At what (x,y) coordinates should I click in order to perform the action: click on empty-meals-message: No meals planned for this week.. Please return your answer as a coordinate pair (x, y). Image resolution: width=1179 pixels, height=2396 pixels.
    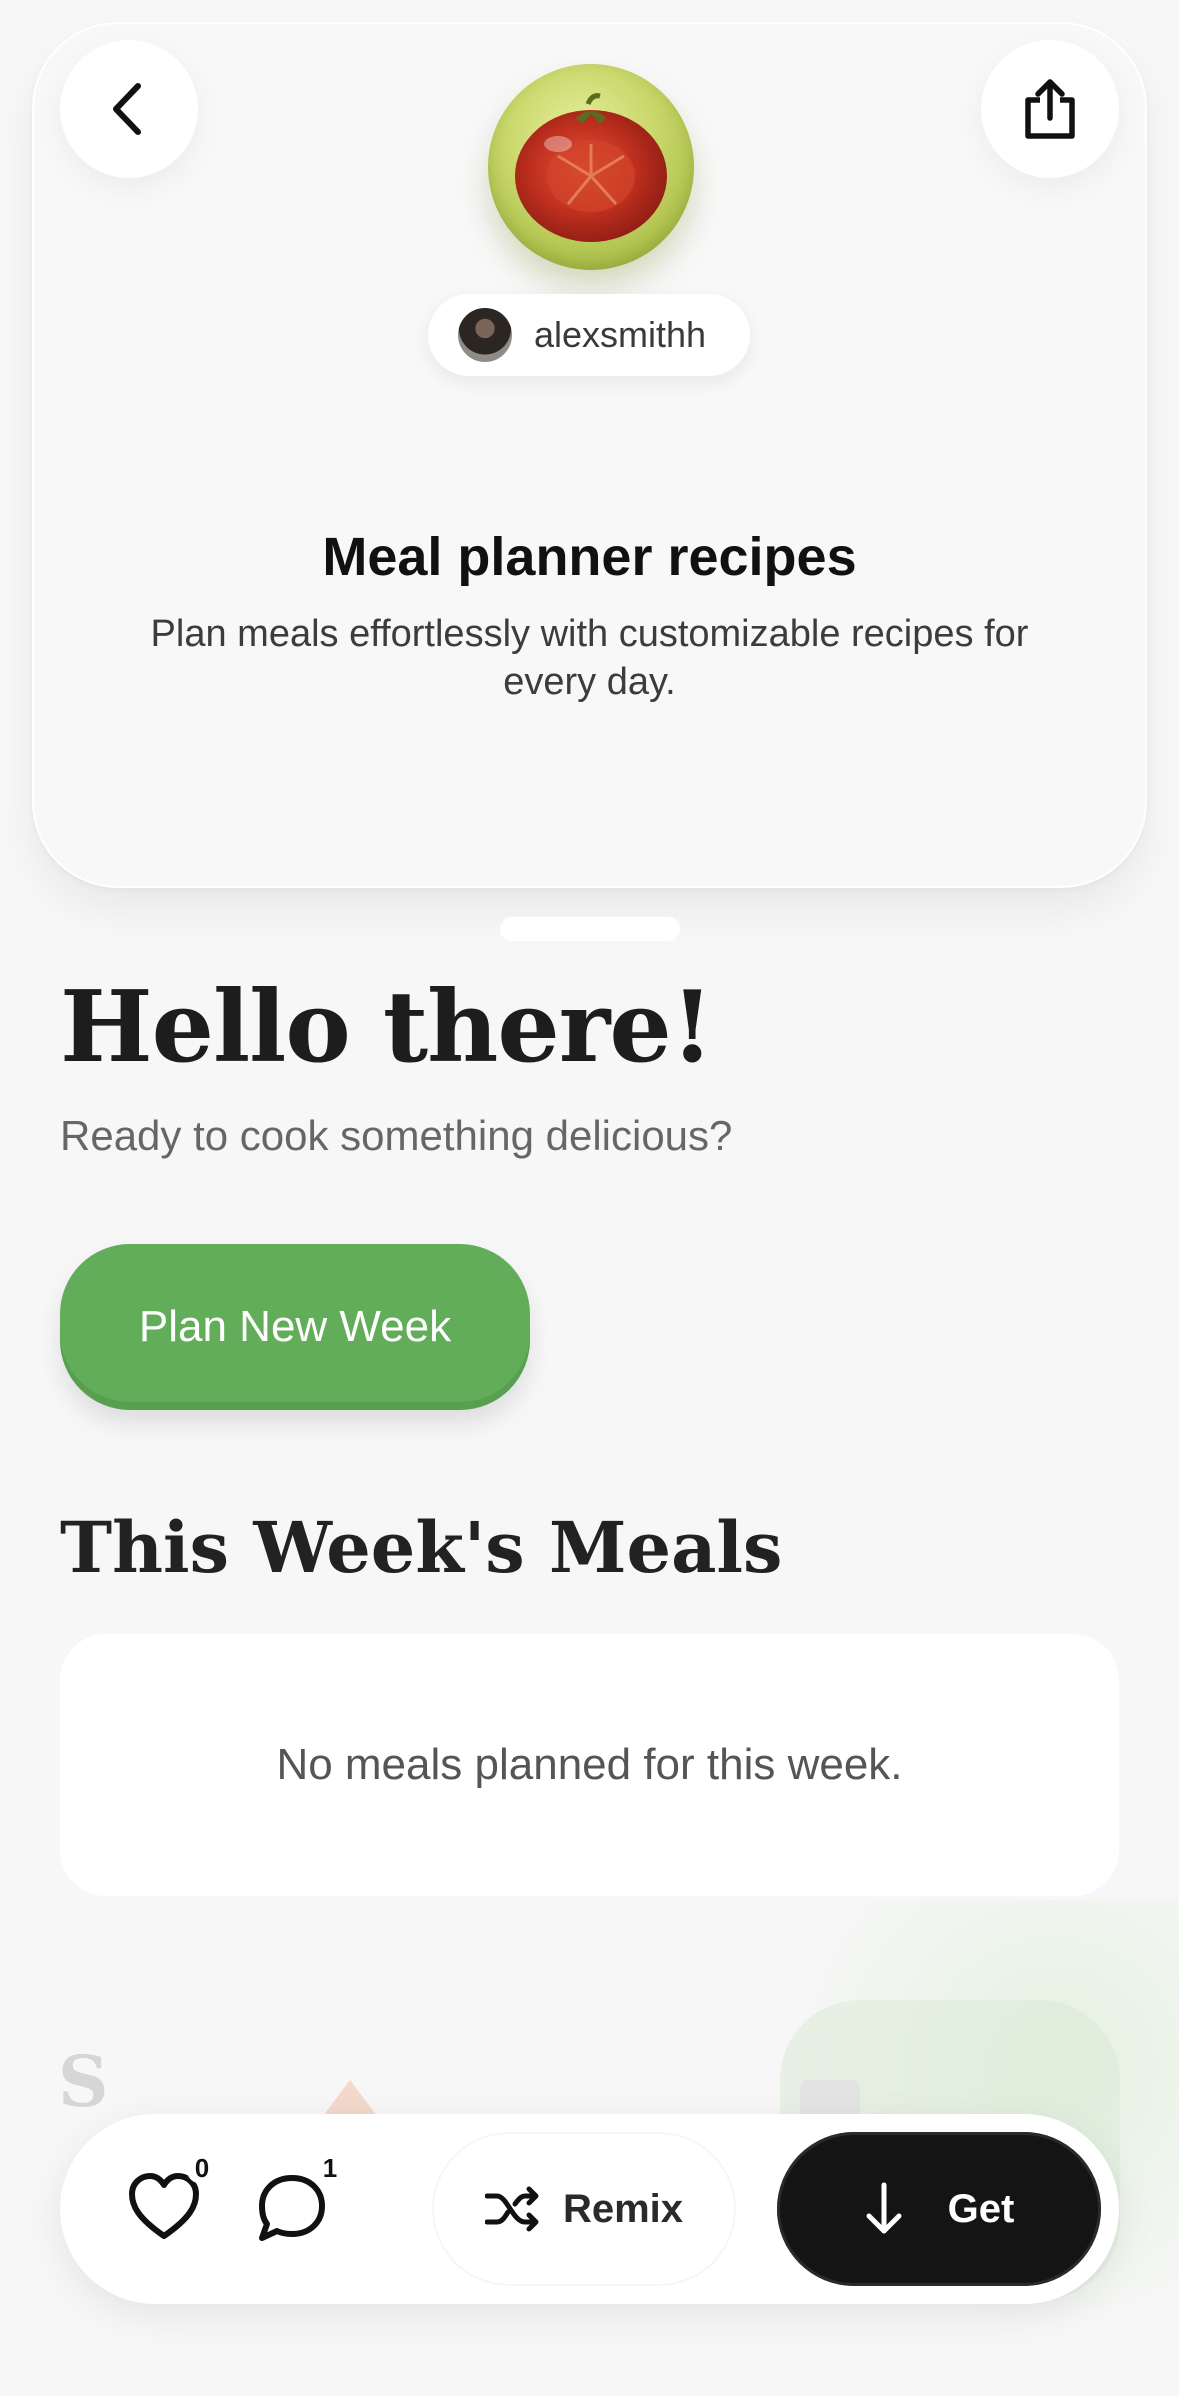
    Looking at the image, I should click on (589, 1764).